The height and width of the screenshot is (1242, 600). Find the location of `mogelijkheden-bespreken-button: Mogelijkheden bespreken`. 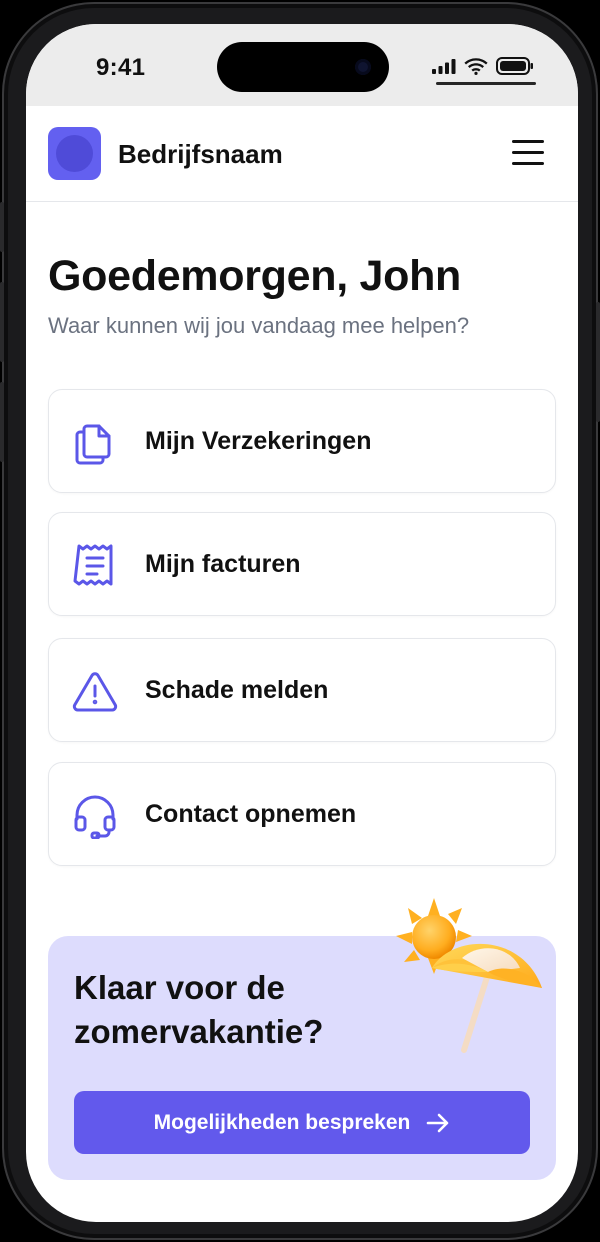

mogelijkheden-bespreken-button: Mogelijkheden bespreken is located at coordinates (302, 1122).